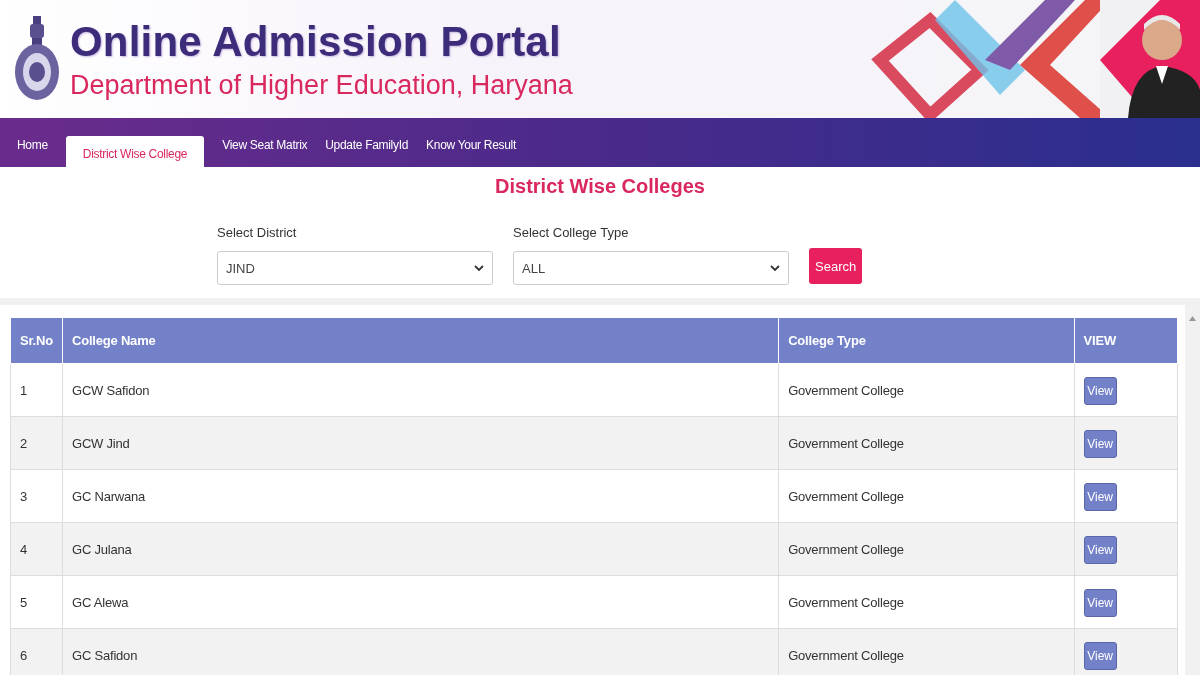 Image resolution: width=1200 pixels, height=675 pixels. I want to click on column-header: Sr.No, so click(36, 340).